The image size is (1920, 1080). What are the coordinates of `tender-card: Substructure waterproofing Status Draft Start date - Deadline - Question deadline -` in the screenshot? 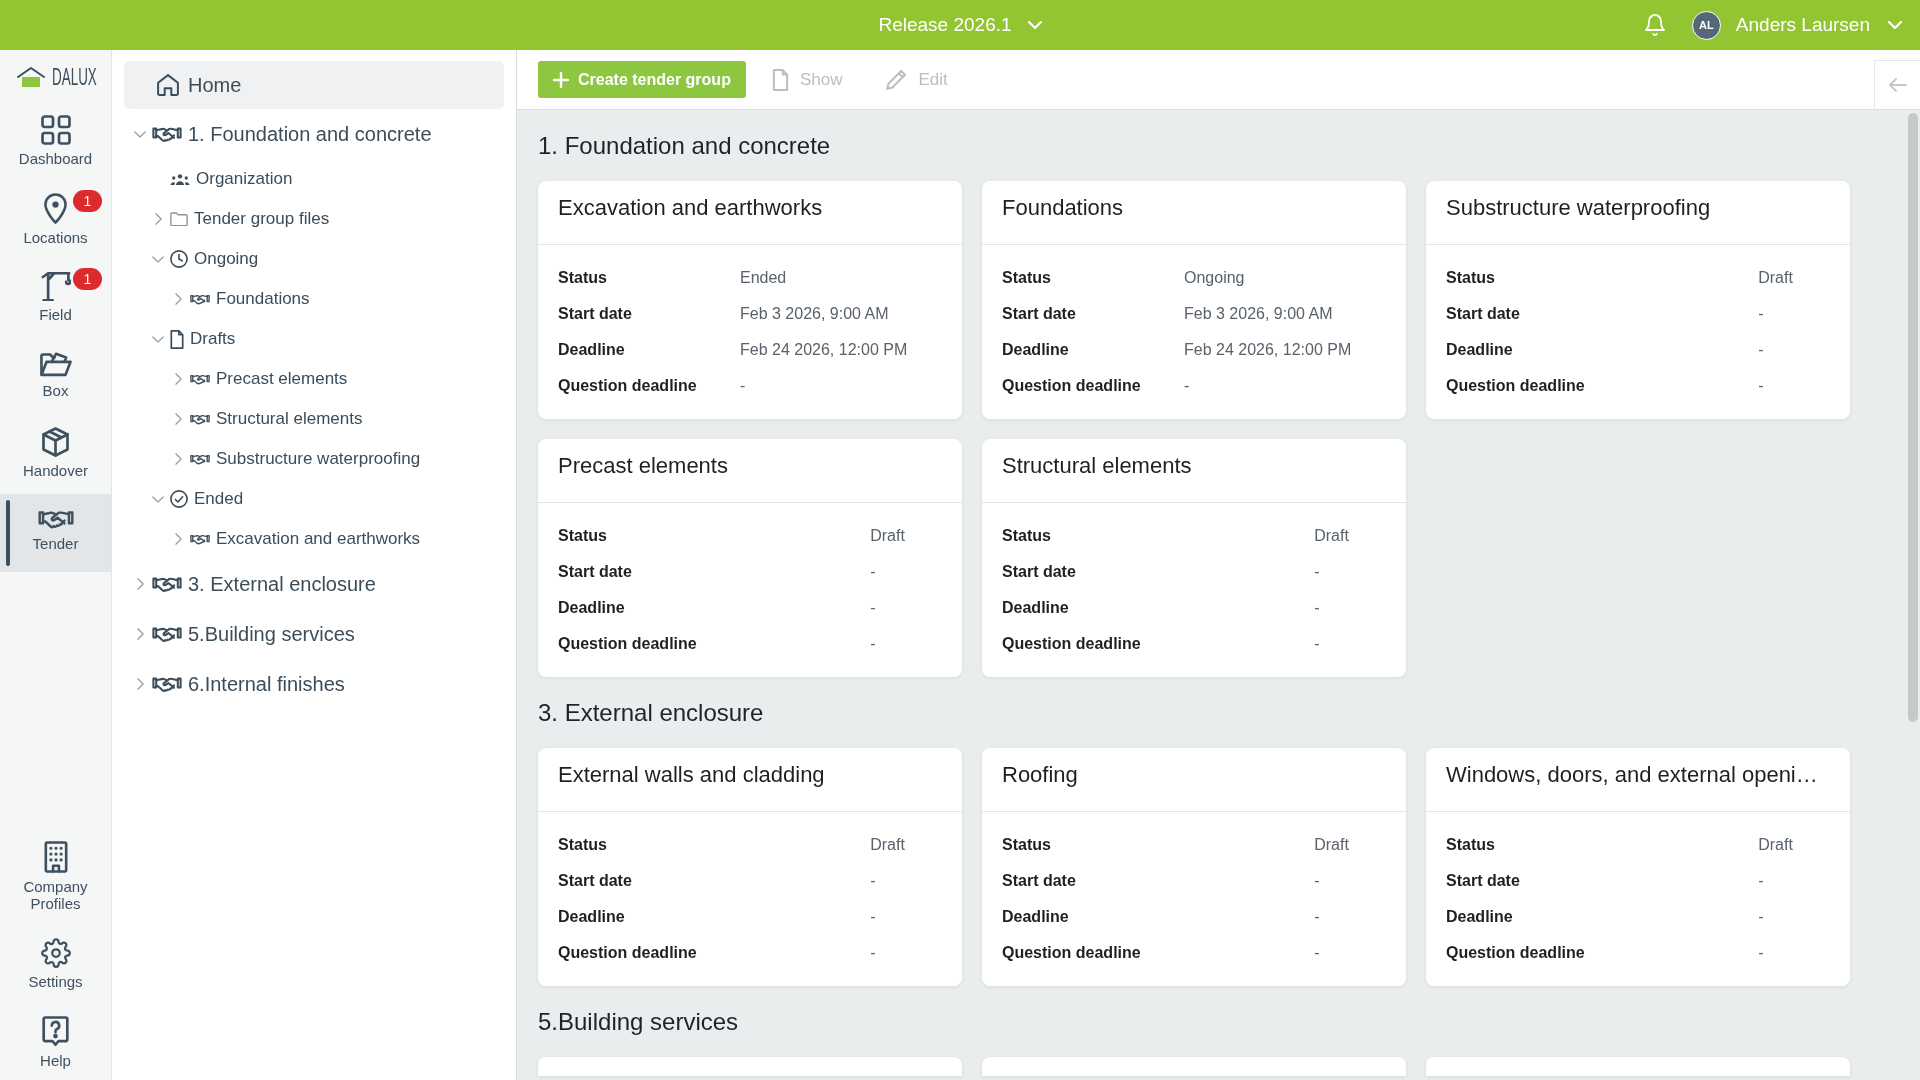 It's located at (1638, 300).